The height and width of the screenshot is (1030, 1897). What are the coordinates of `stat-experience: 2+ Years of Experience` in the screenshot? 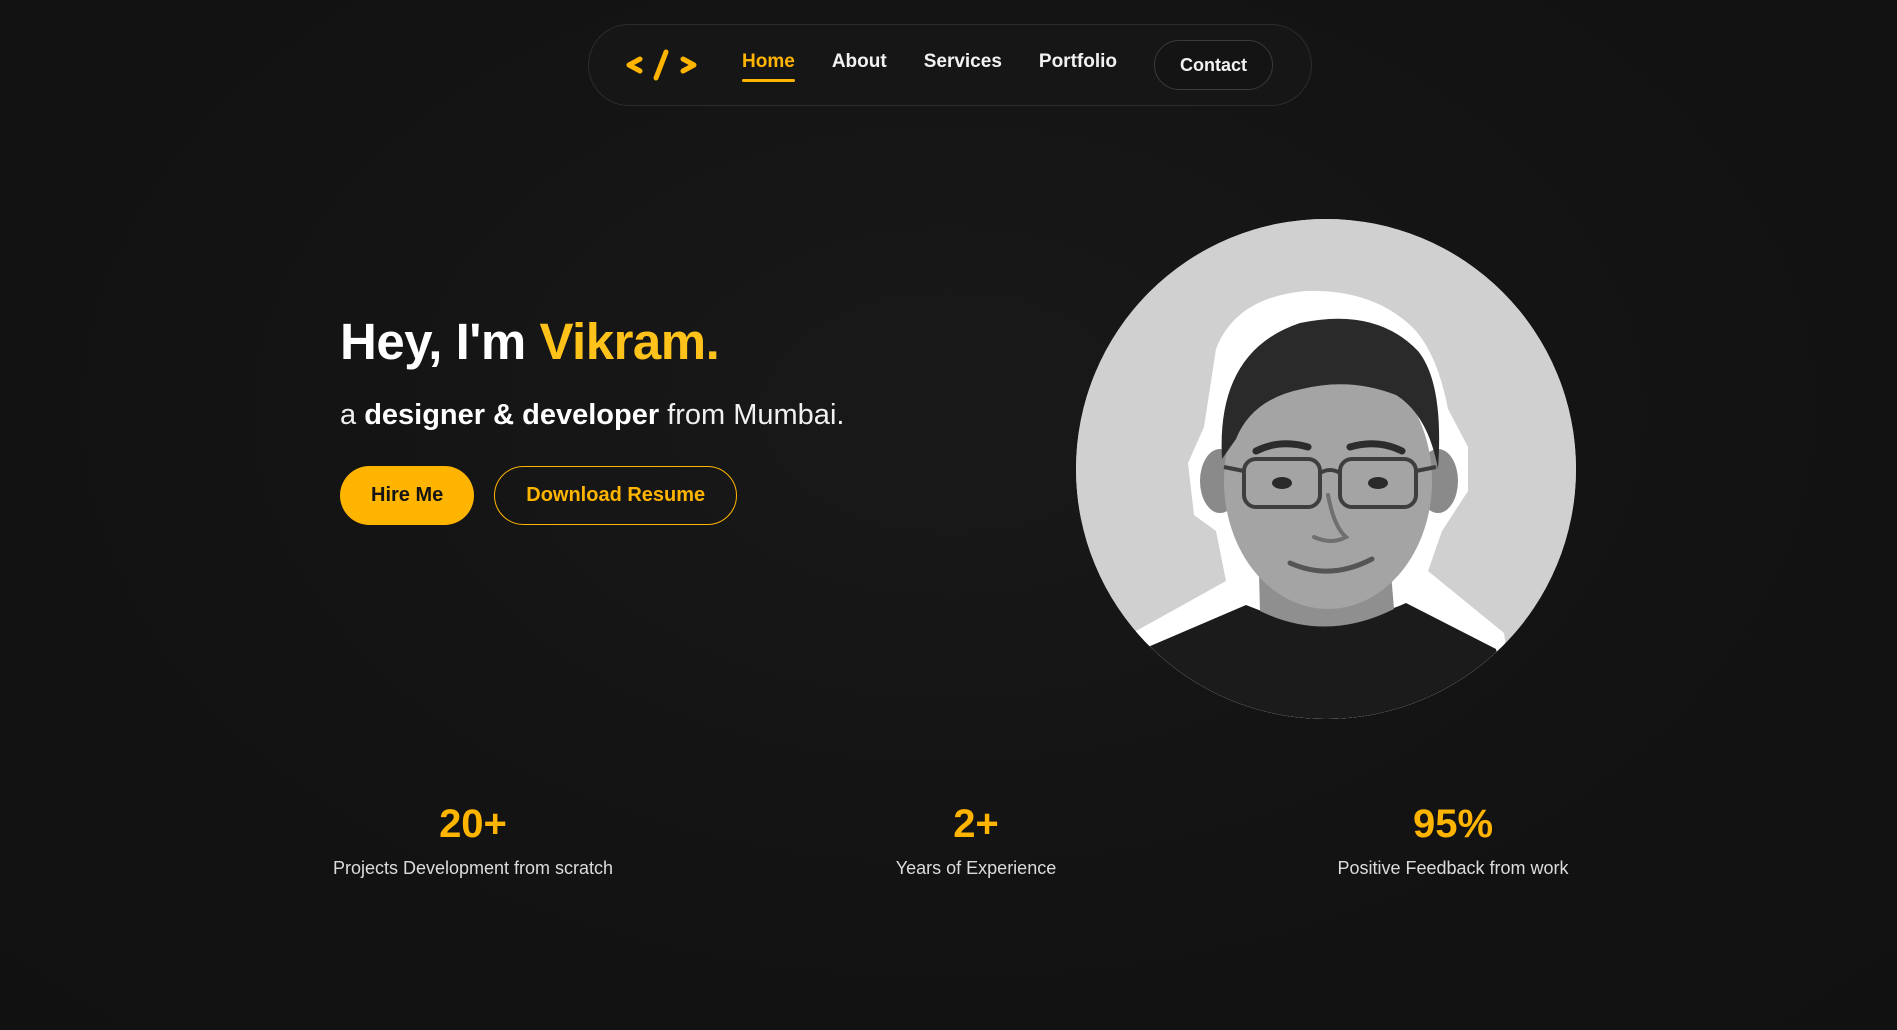 It's located at (976, 840).